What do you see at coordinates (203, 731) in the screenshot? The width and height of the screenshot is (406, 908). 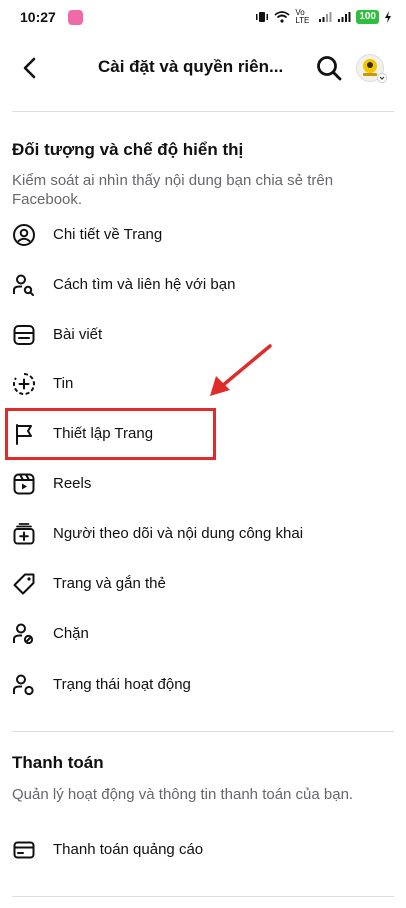 I see `section-divider` at bounding box center [203, 731].